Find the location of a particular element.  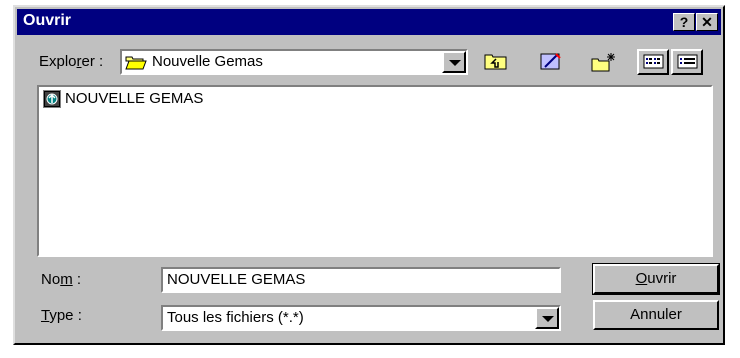

lookin-value: Nouvelle Gemas is located at coordinates (207, 61).